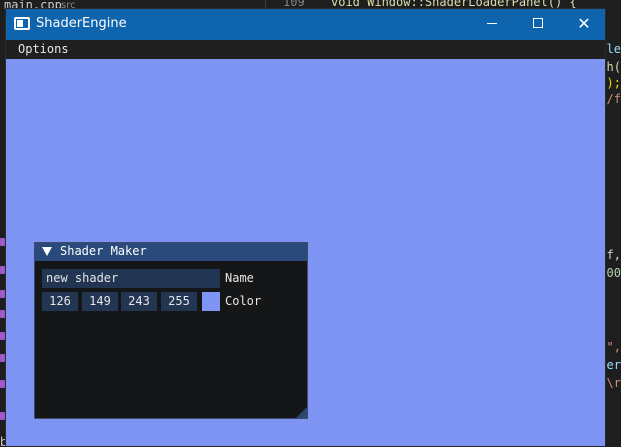 This screenshot has height=447, width=621. I want to click on panel-header: Shader Maker, so click(171, 252).